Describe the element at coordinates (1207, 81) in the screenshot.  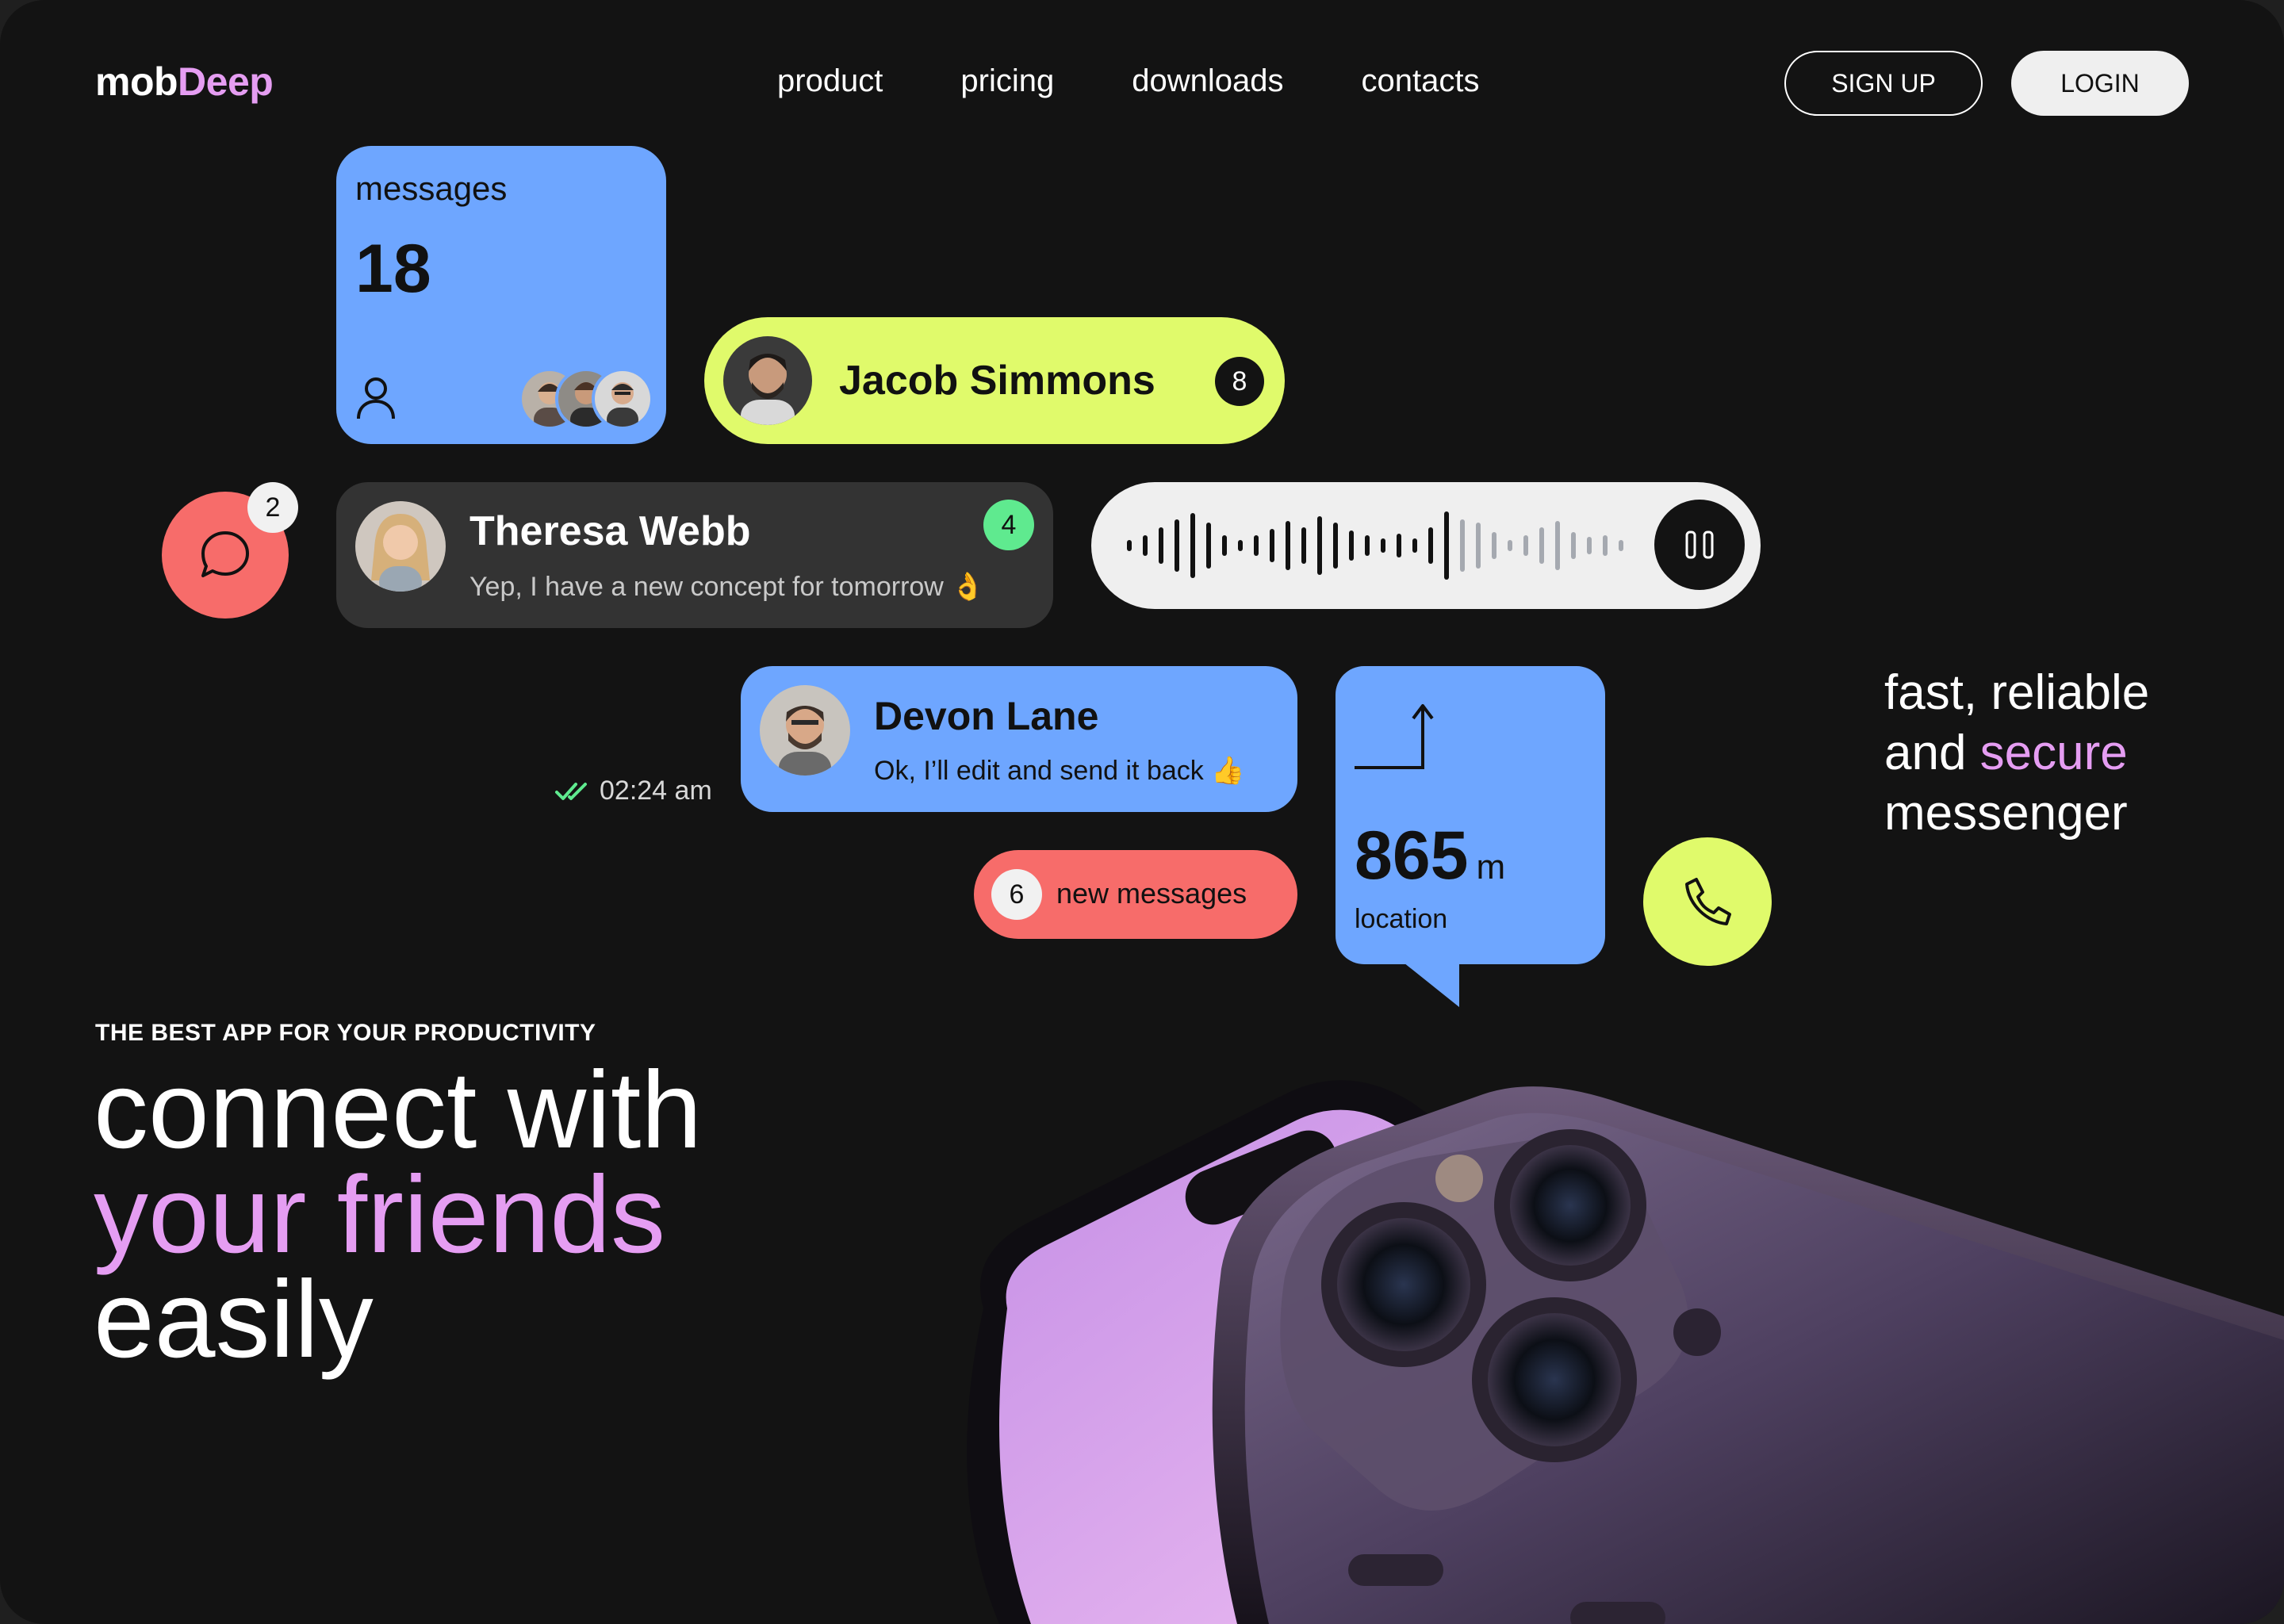
I see `nav-downloads: downloads` at that location.